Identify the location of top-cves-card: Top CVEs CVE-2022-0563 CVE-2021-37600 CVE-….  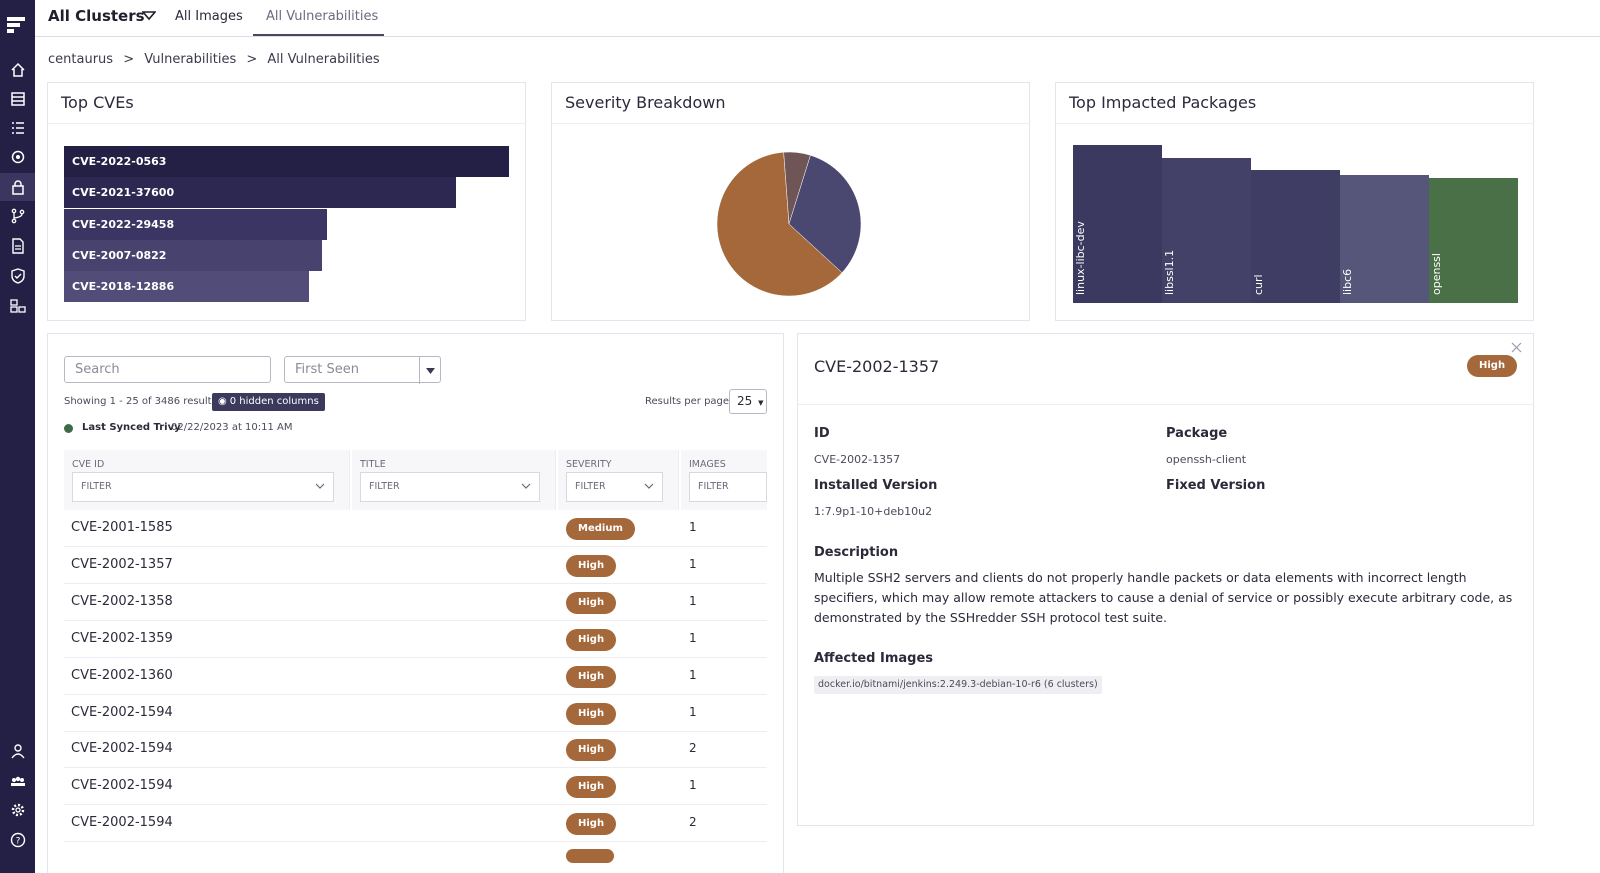
(286, 201).